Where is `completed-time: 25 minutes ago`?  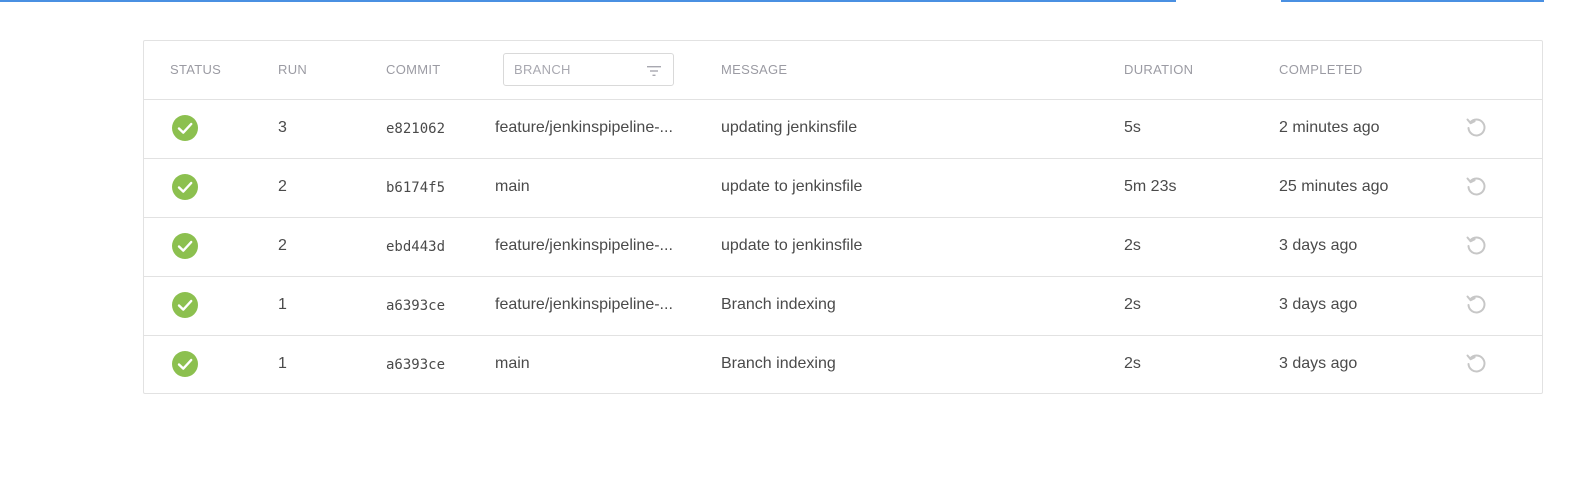 completed-time: 25 minutes ago is located at coordinates (1334, 186).